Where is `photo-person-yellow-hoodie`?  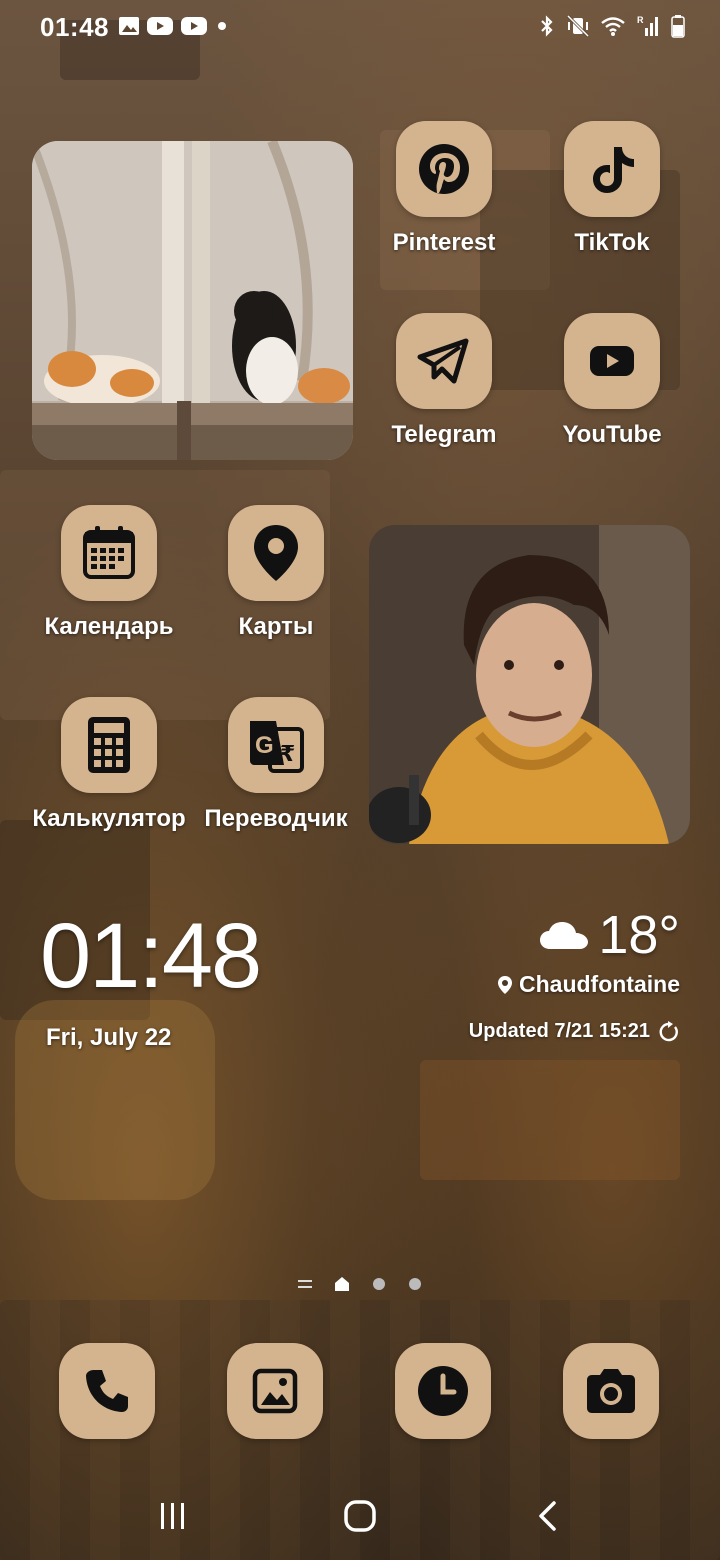 photo-person-yellow-hoodie is located at coordinates (529, 684).